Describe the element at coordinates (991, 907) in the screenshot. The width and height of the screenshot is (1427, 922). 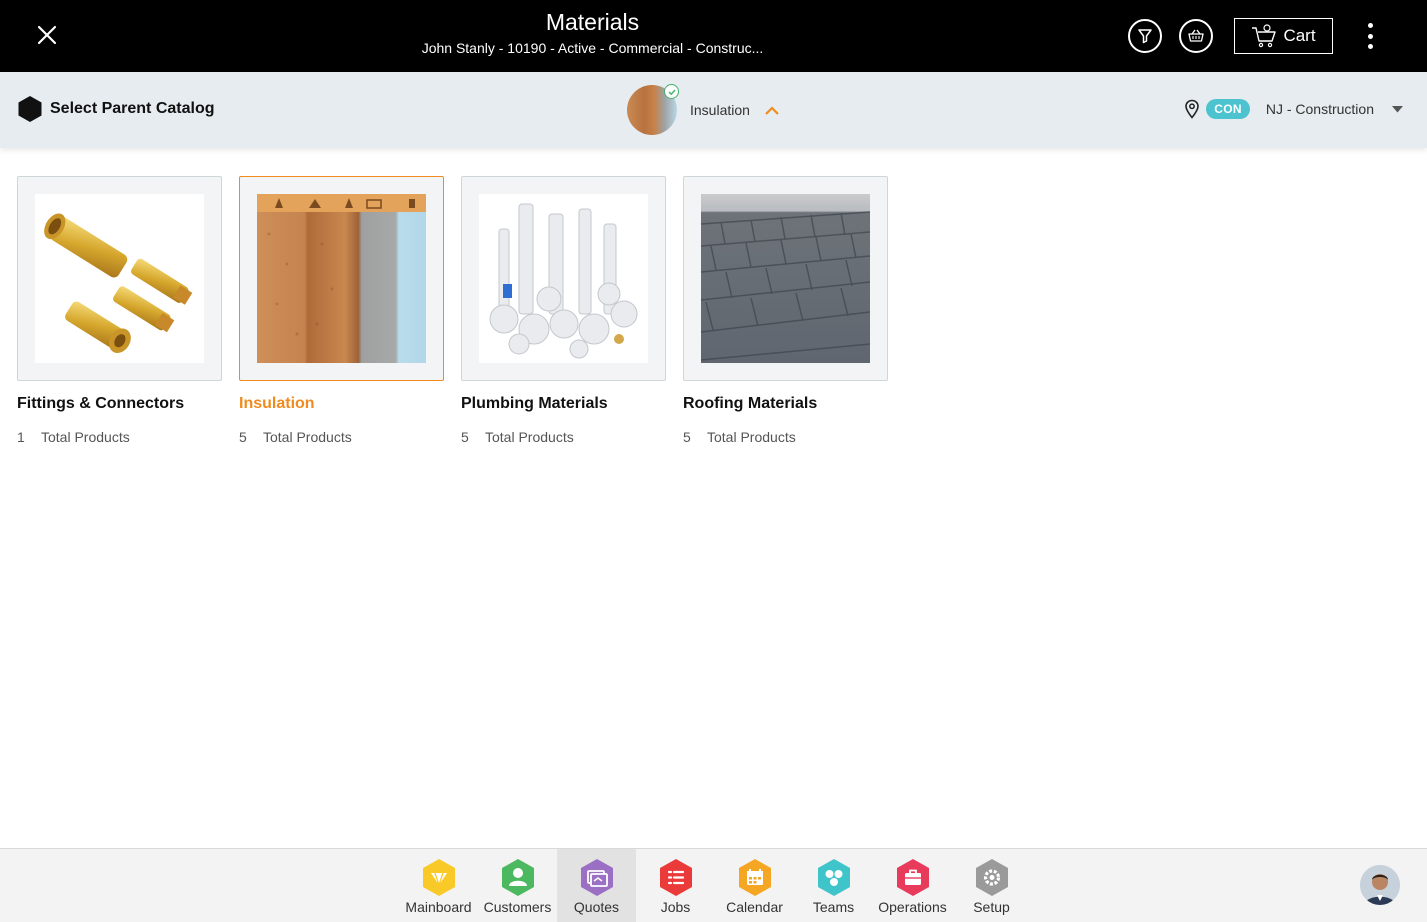
I see `nav-label: Setup` at that location.